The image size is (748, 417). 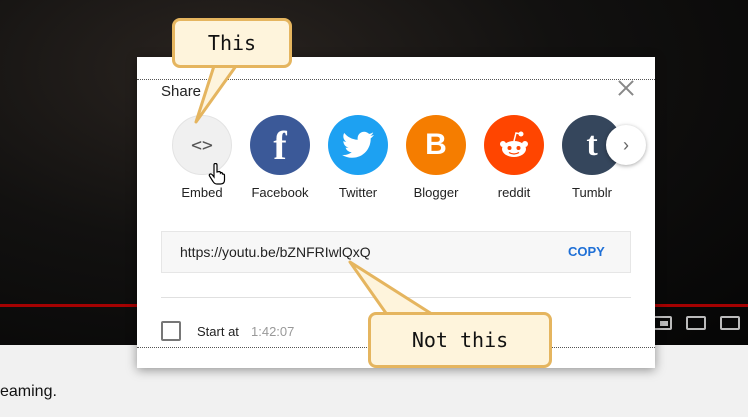 I want to click on start-at-checkbox, so click(x=171, y=331).